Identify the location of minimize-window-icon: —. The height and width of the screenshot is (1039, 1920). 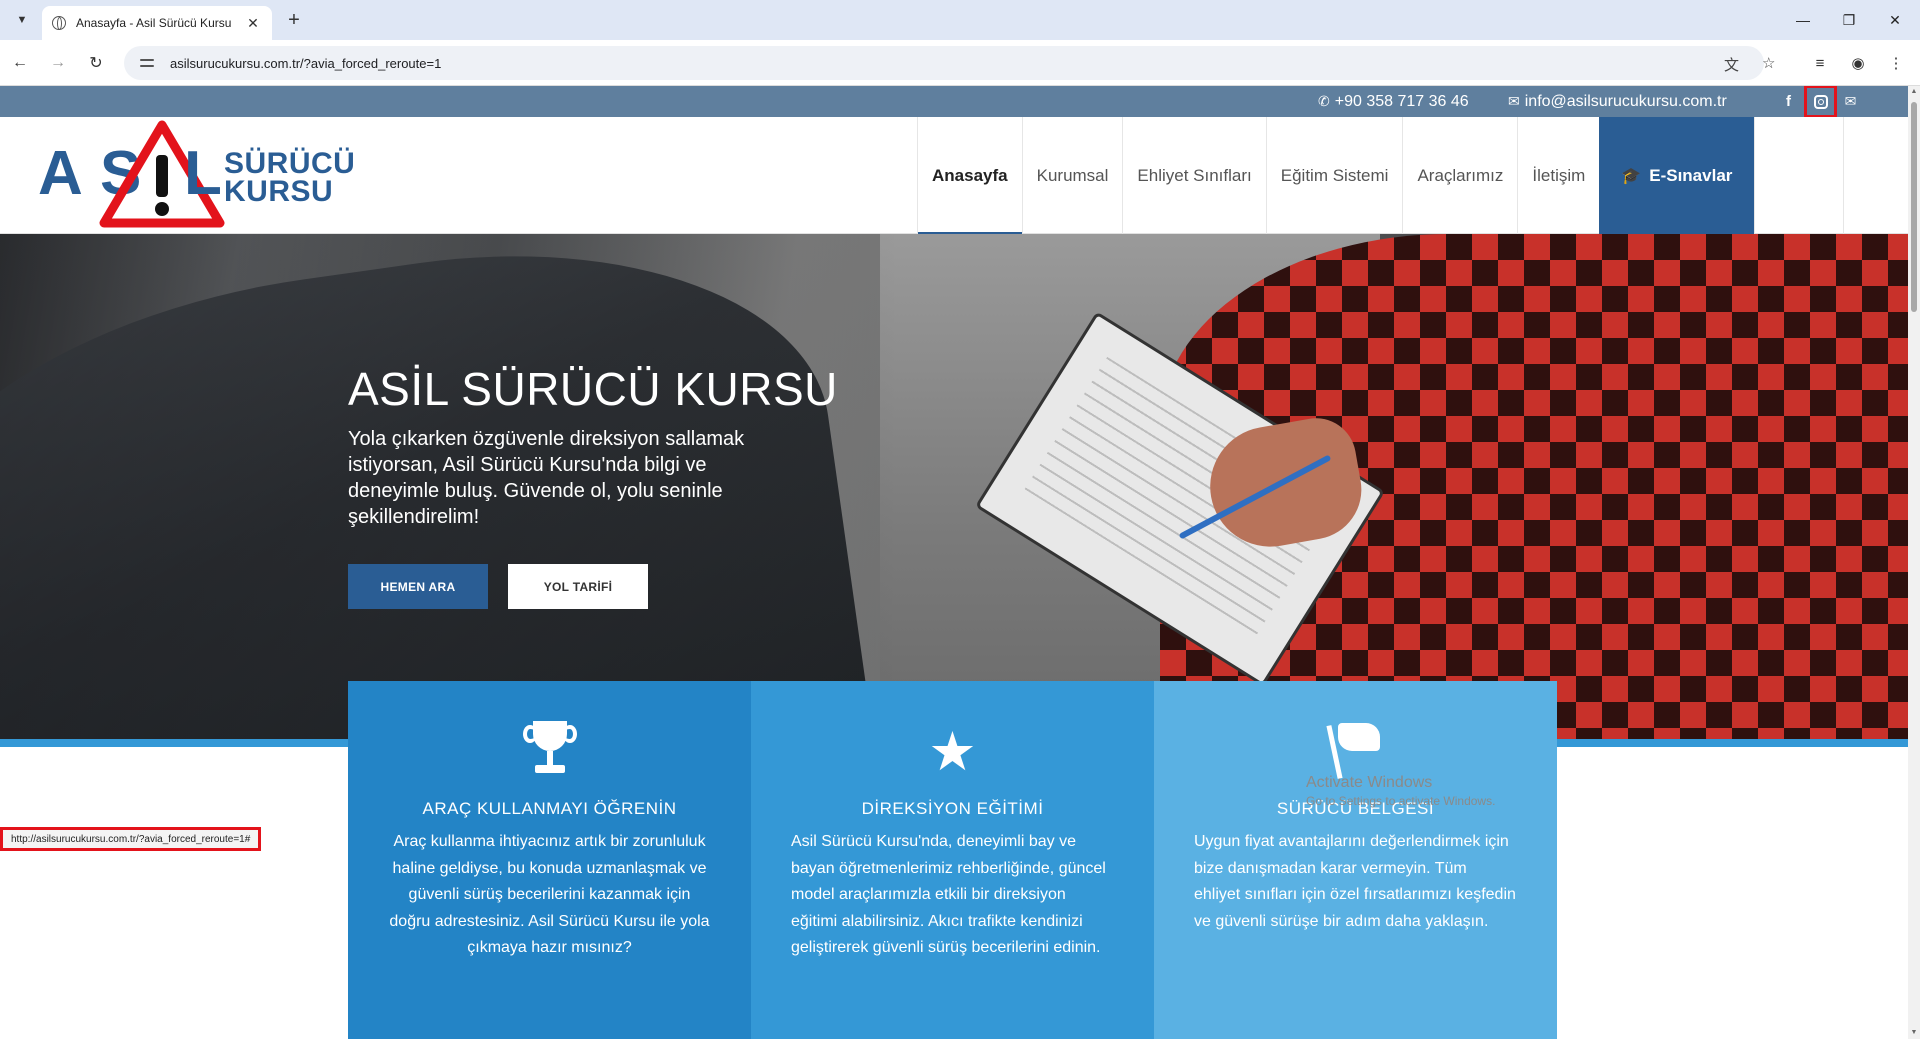
(1803, 20).